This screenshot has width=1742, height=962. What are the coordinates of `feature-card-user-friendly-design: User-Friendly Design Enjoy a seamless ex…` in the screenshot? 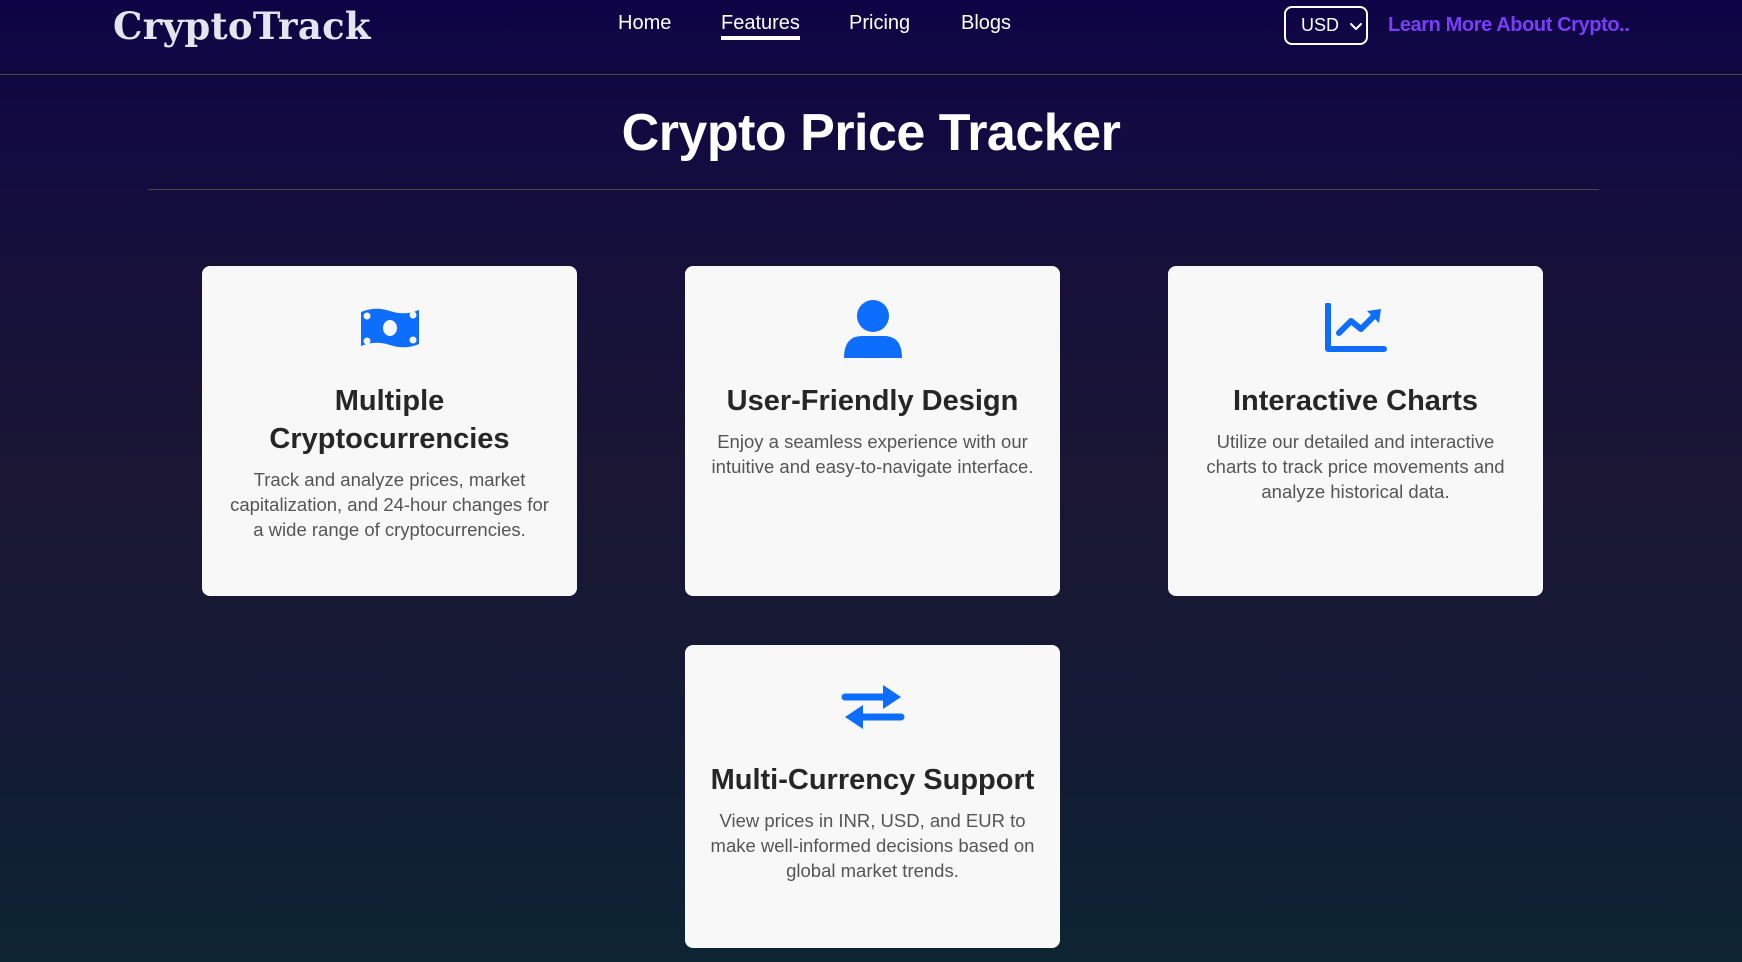 It's located at (872, 431).